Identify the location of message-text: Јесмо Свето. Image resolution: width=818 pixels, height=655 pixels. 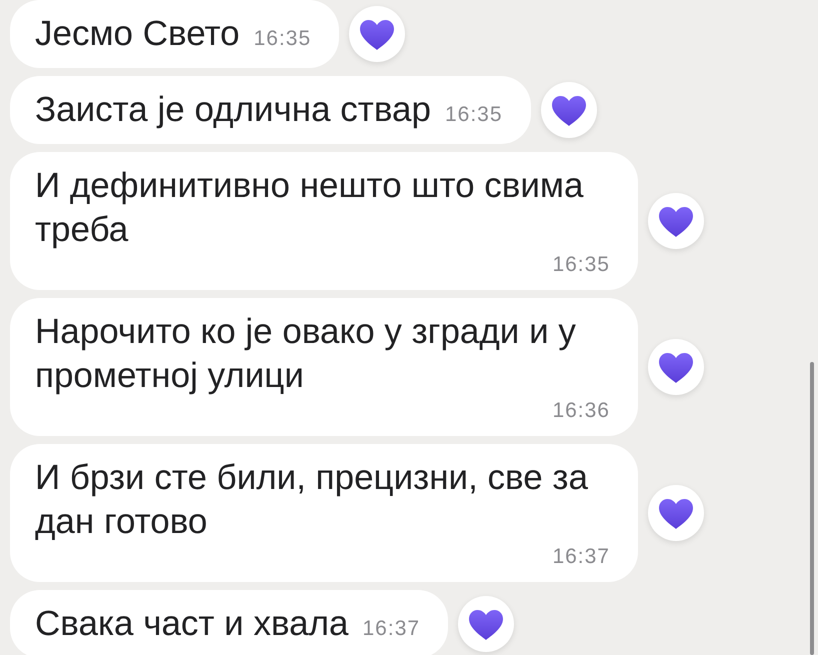
(137, 34).